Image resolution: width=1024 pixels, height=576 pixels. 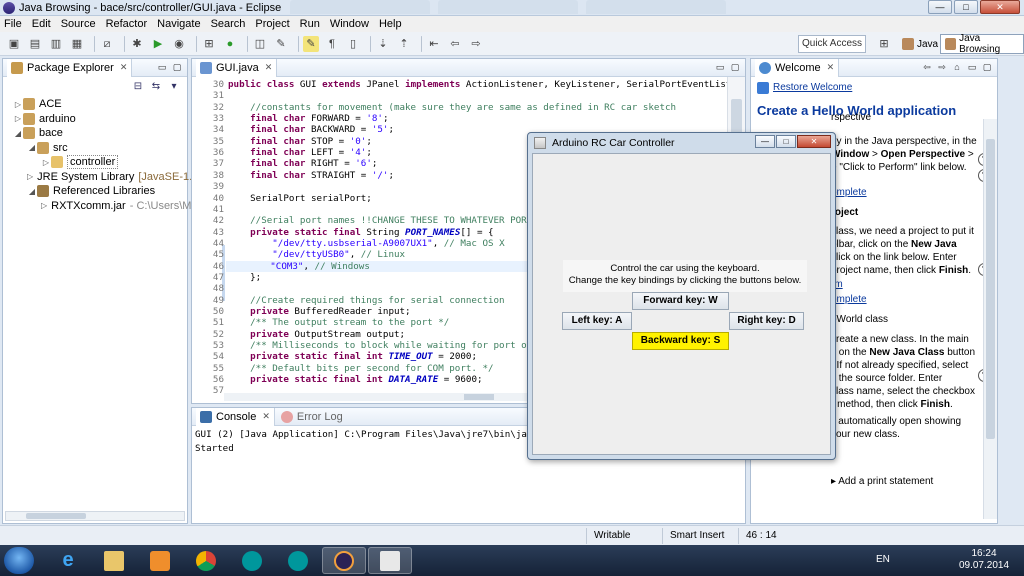 I want to click on code-line: private BufferedReader input;, so click(x=319, y=311).